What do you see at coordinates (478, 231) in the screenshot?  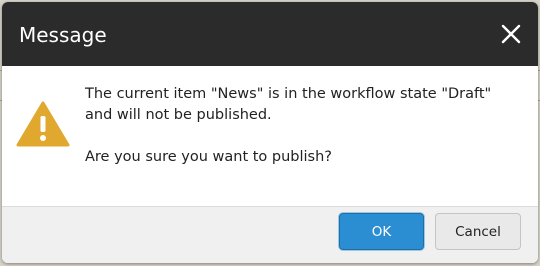 I see `cancel-button: Cancel` at bounding box center [478, 231].